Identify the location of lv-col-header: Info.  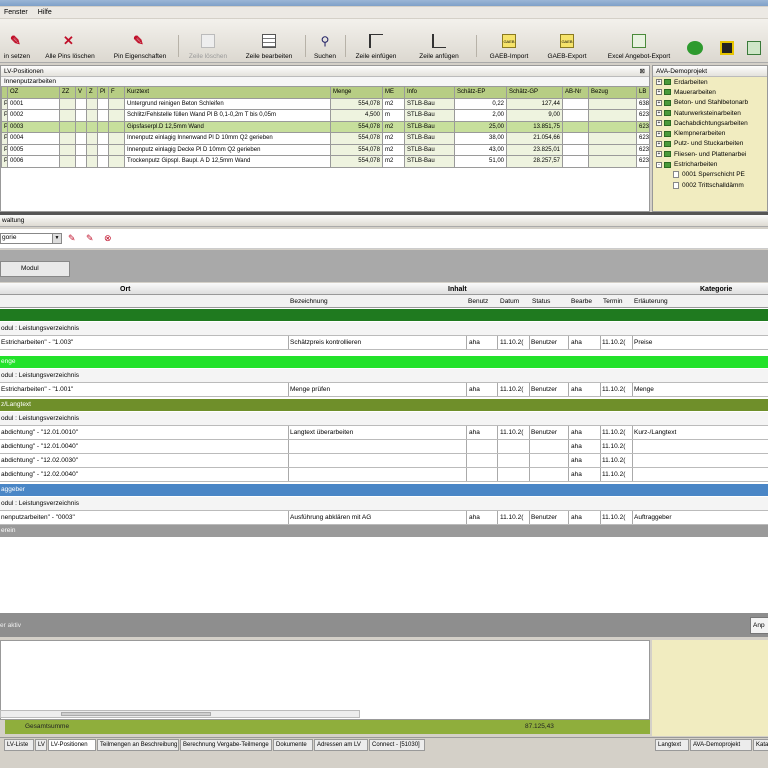
(429, 92).